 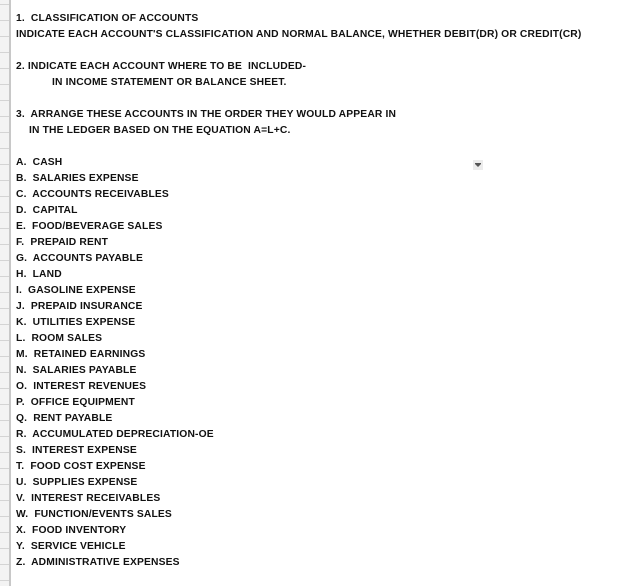 What do you see at coordinates (81, 386) in the screenshot?
I see `account-item: O. INTEREST REVENUES` at bounding box center [81, 386].